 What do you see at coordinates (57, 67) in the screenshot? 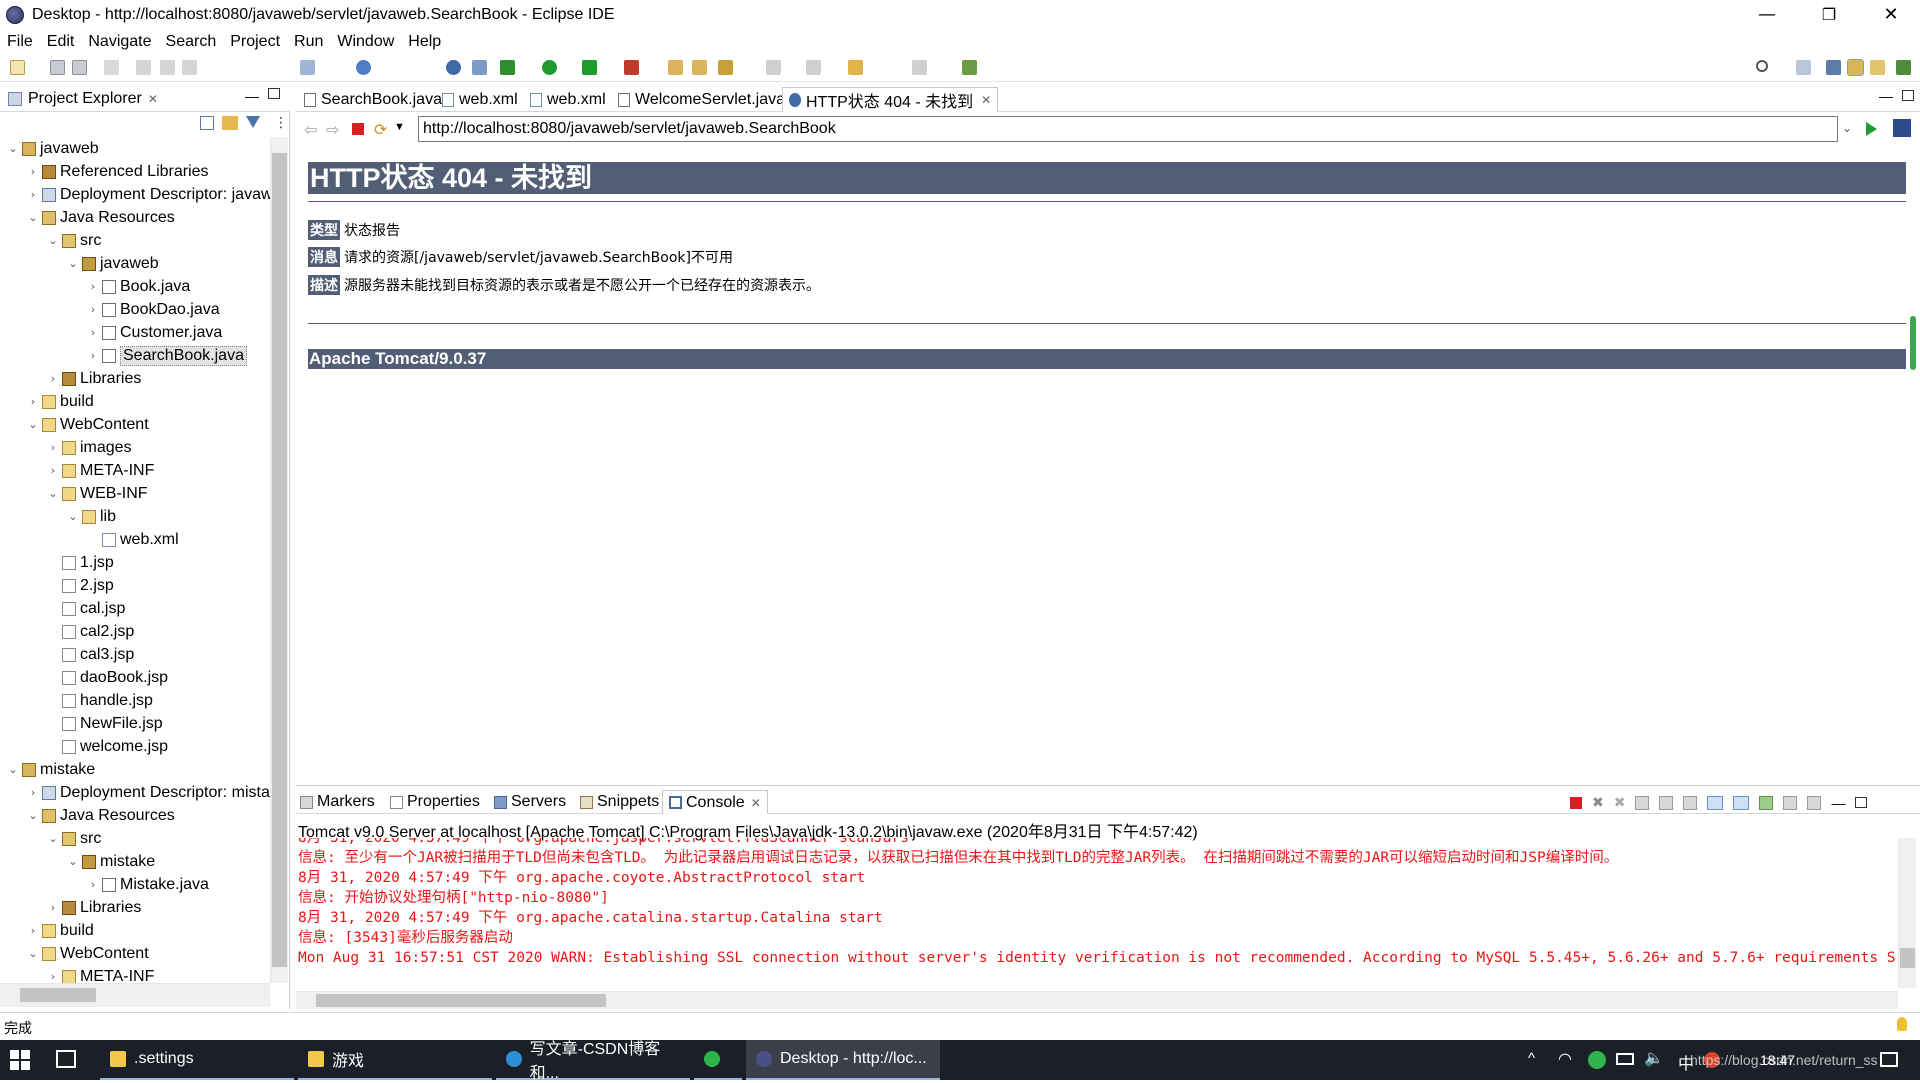
I see `save-icon` at bounding box center [57, 67].